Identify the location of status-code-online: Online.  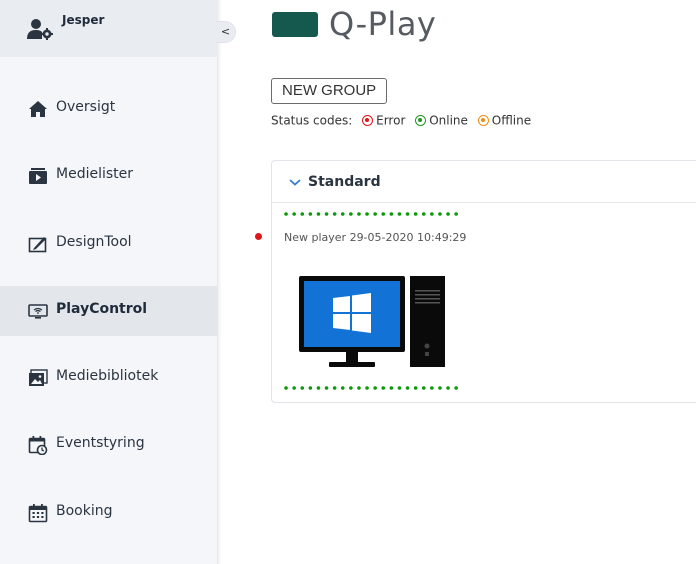
(448, 120).